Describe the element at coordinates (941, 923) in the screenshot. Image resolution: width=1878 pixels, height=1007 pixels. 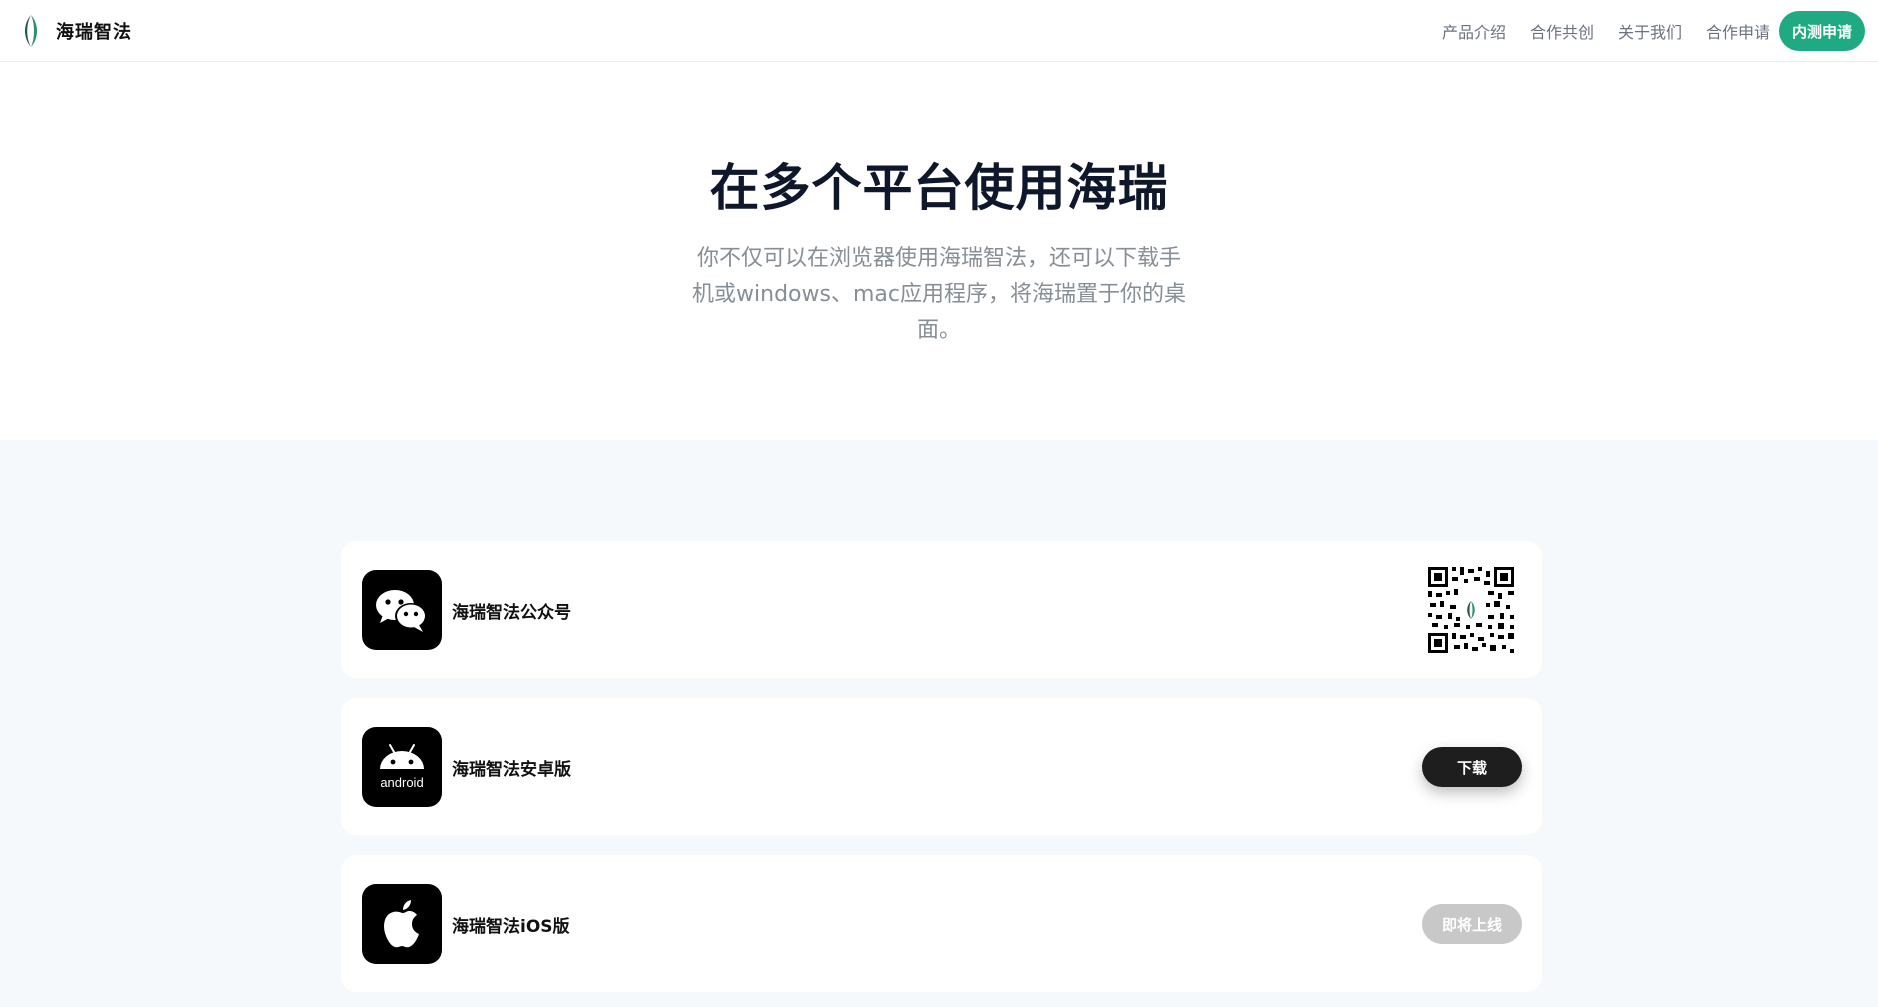
I see `platform-card-ios: 海瑞智法iOS版 即将上线` at that location.